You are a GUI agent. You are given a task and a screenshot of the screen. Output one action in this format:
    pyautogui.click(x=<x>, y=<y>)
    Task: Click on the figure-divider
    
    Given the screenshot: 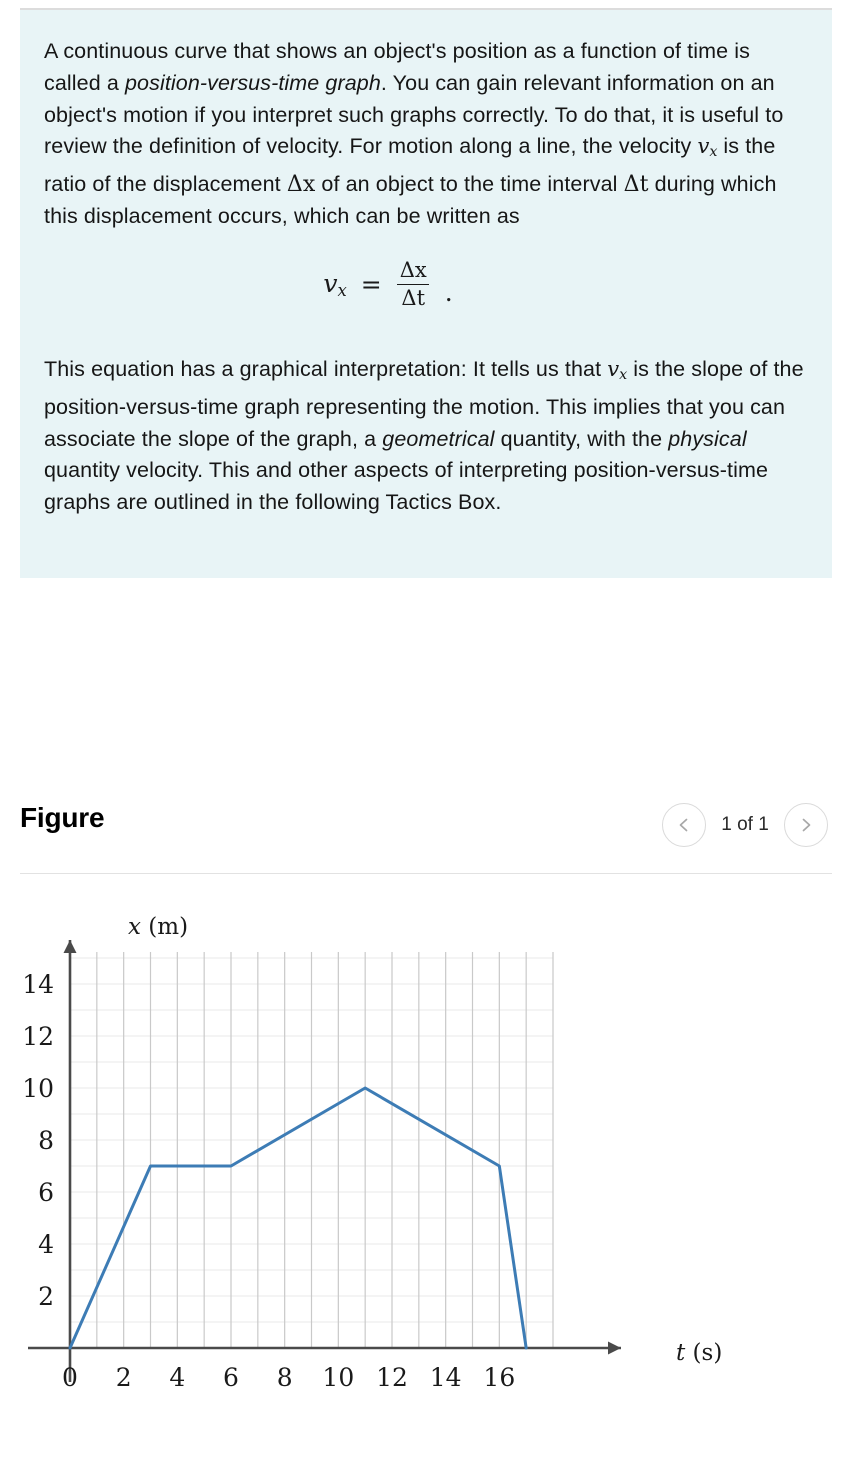 What is the action you would take?
    pyautogui.click(x=426, y=873)
    